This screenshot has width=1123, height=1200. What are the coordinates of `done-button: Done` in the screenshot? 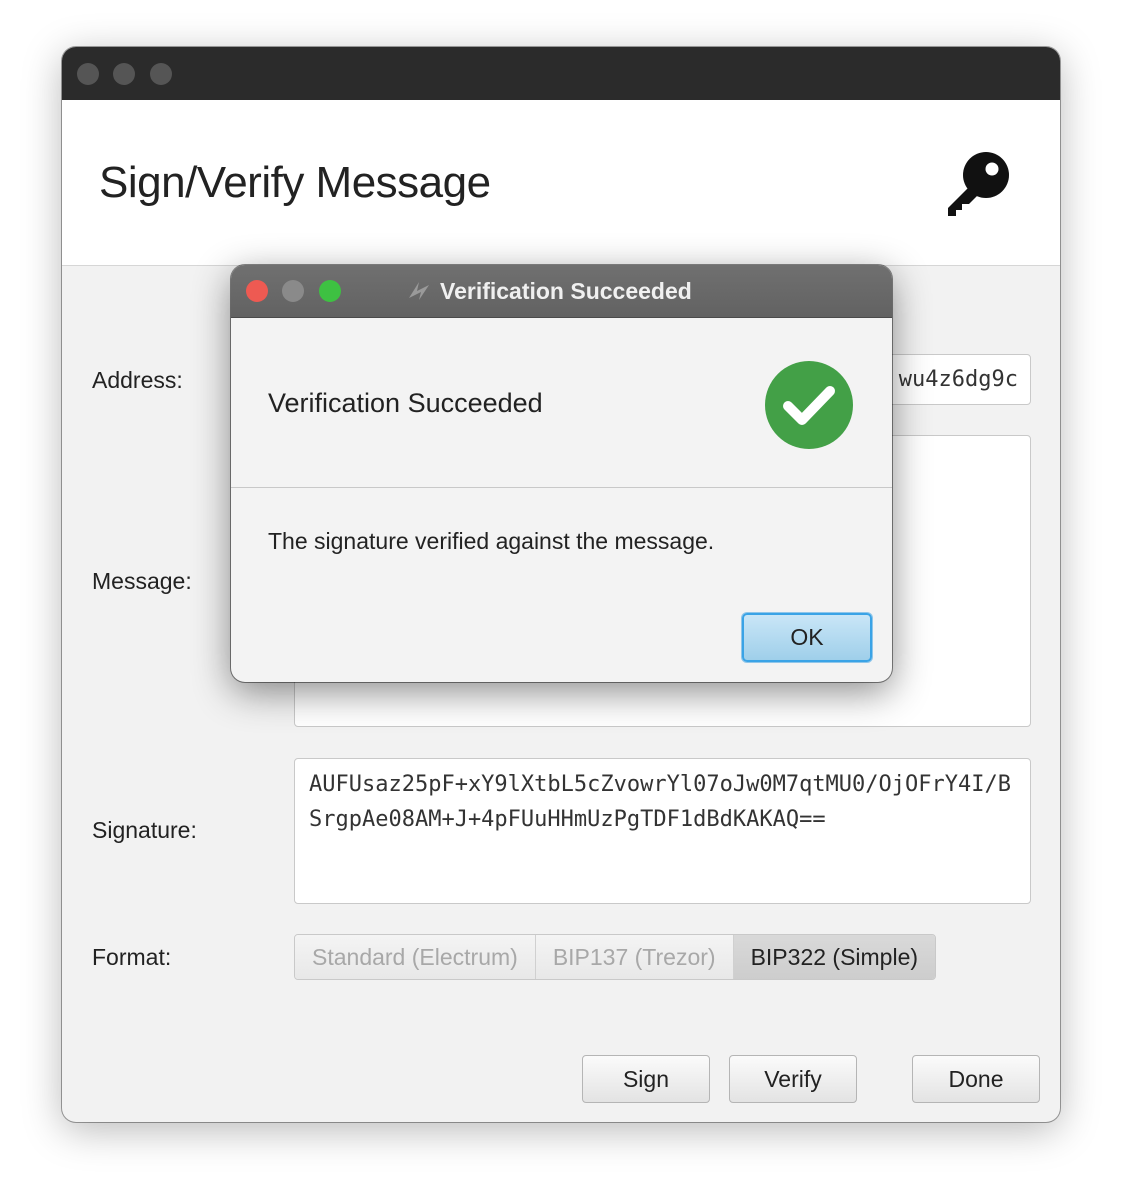 It's located at (976, 1079).